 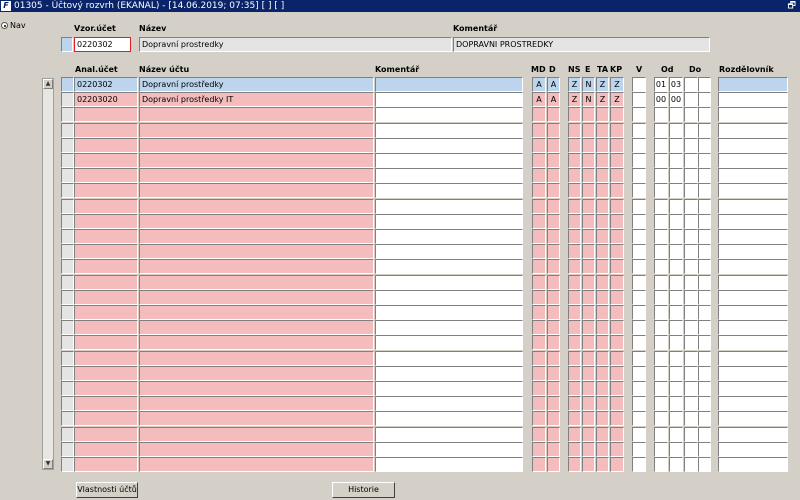 What do you see at coordinates (661, 100) in the screenshot?
I see `cell-od1: 00` at bounding box center [661, 100].